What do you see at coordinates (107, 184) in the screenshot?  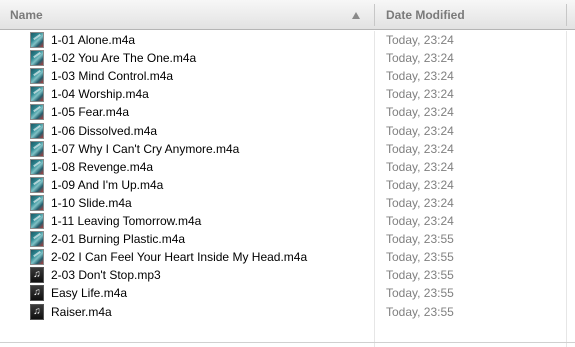 I see `file-name: 1-09 And I'm Up.m4a` at bounding box center [107, 184].